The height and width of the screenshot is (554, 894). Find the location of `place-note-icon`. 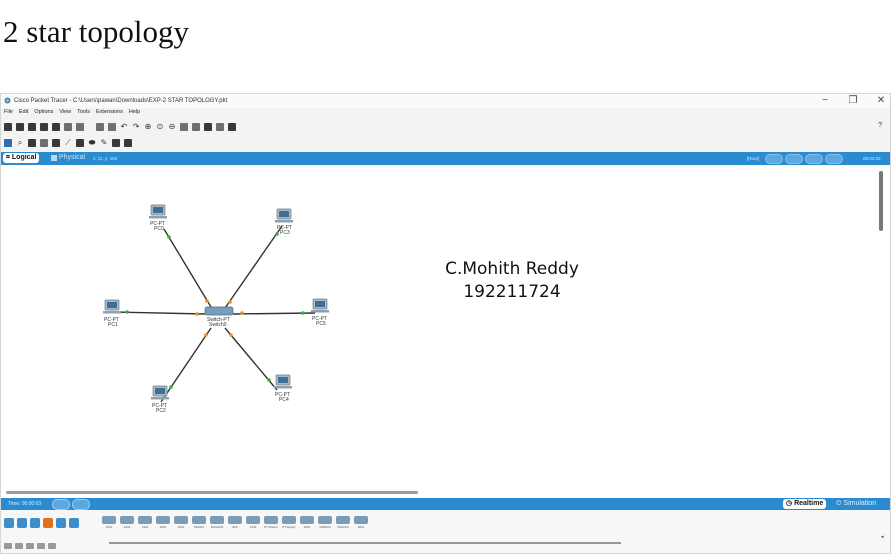

place-note-icon is located at coordinates (56, 142).